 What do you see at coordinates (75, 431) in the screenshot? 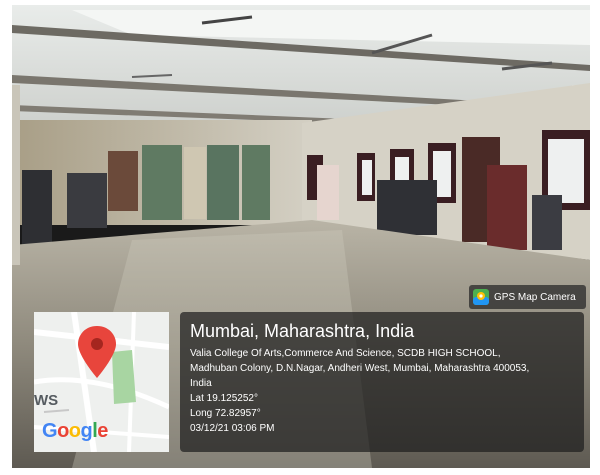
I see `google-logo: Google` at bounding box center [75, 431].